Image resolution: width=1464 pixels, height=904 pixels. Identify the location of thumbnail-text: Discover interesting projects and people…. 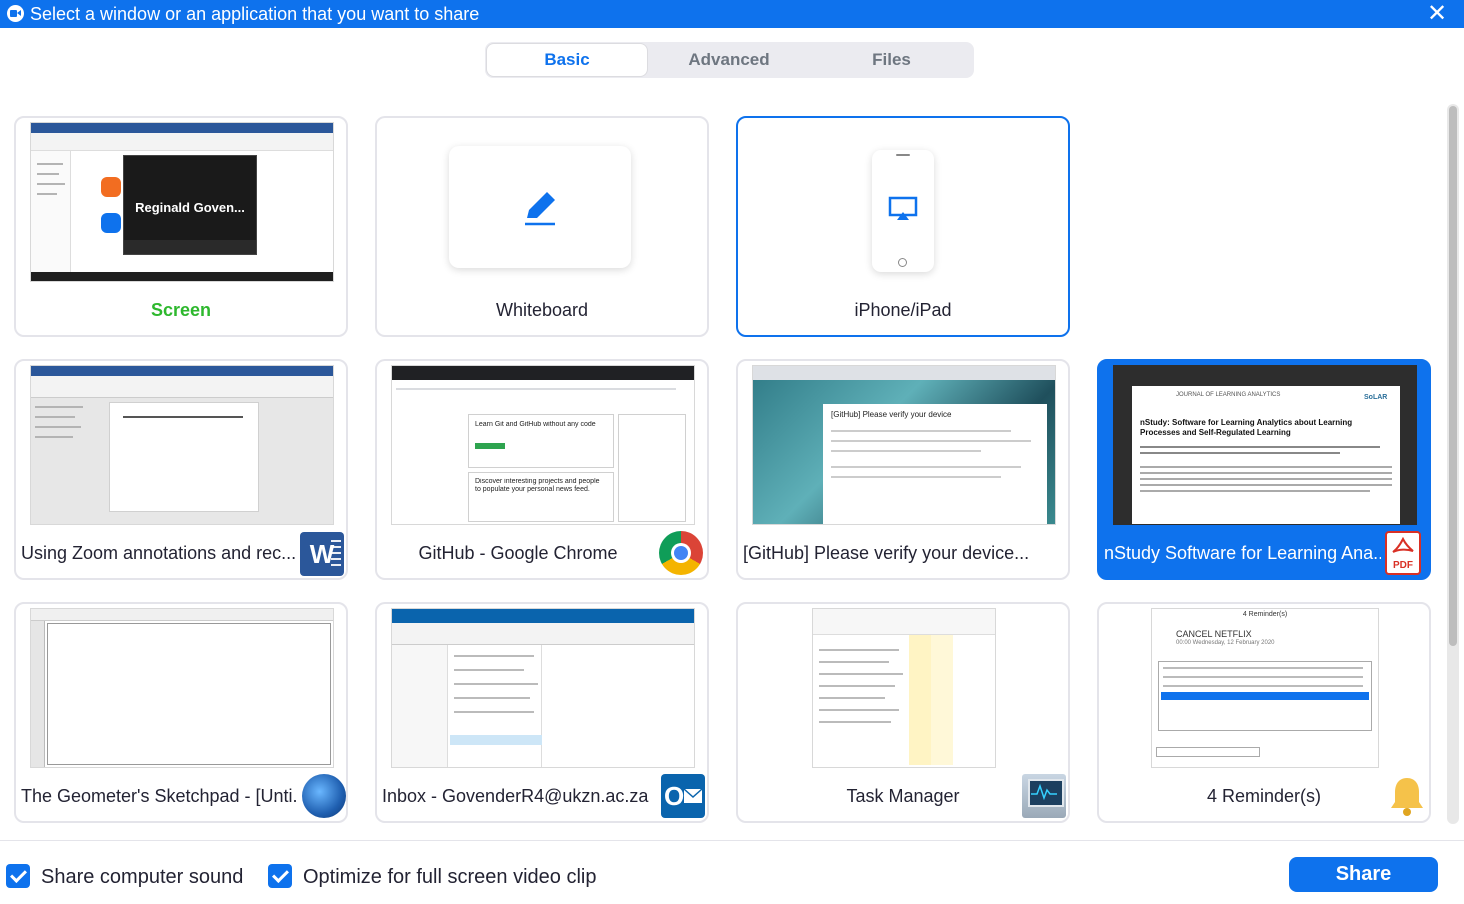
(537, 485).